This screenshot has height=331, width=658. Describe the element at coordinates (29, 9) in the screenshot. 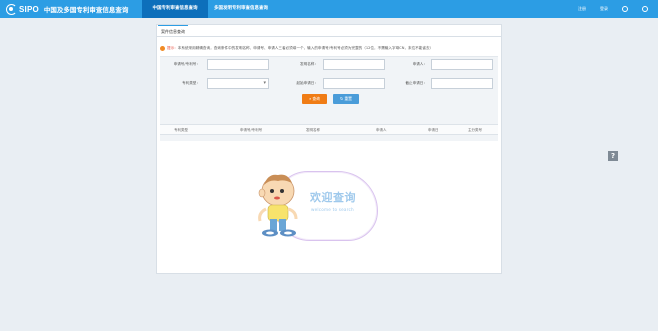

I see `logo-text: SIPO` at that location.